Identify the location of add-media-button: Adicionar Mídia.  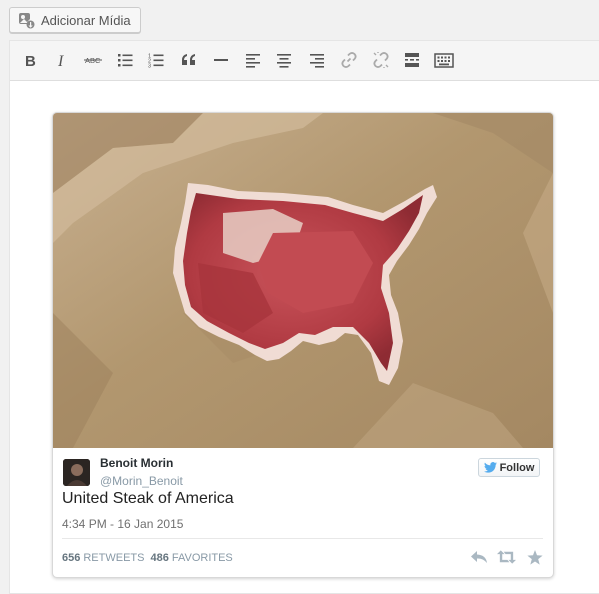
(75, 20).